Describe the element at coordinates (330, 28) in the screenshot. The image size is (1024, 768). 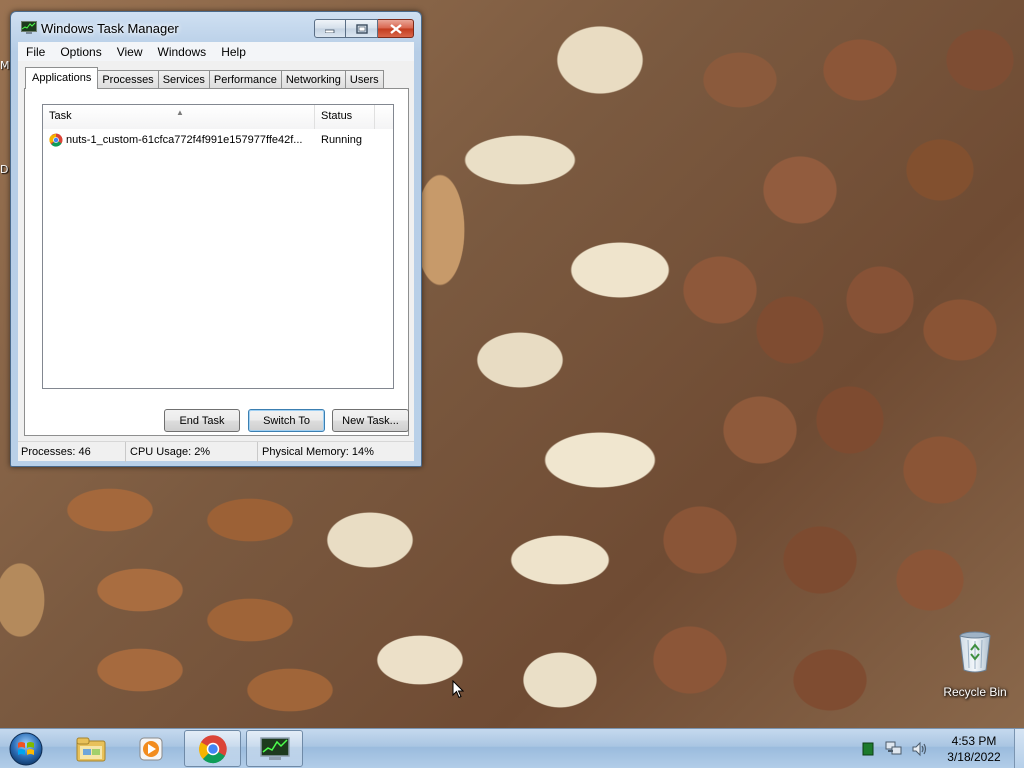
I see `minimize-button` at that location.